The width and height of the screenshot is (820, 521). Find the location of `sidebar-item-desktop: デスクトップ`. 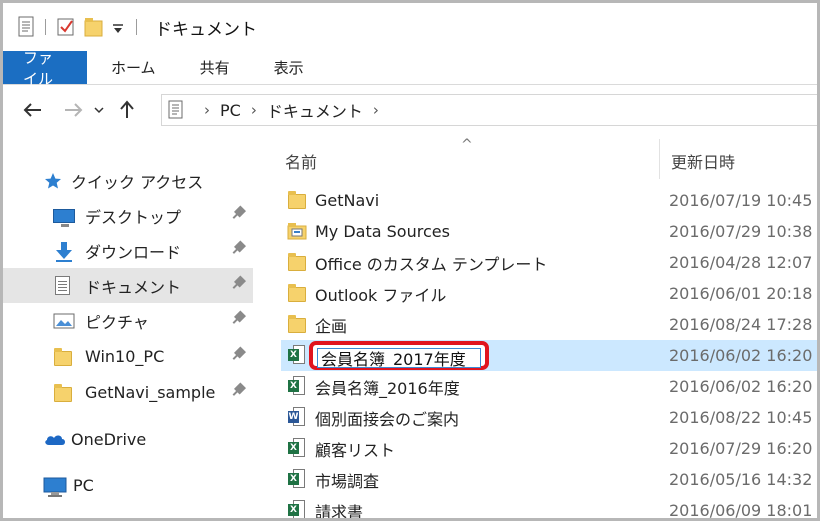

sidebar-item-desktop: デスクトップ is located at coordinates (128, 215).